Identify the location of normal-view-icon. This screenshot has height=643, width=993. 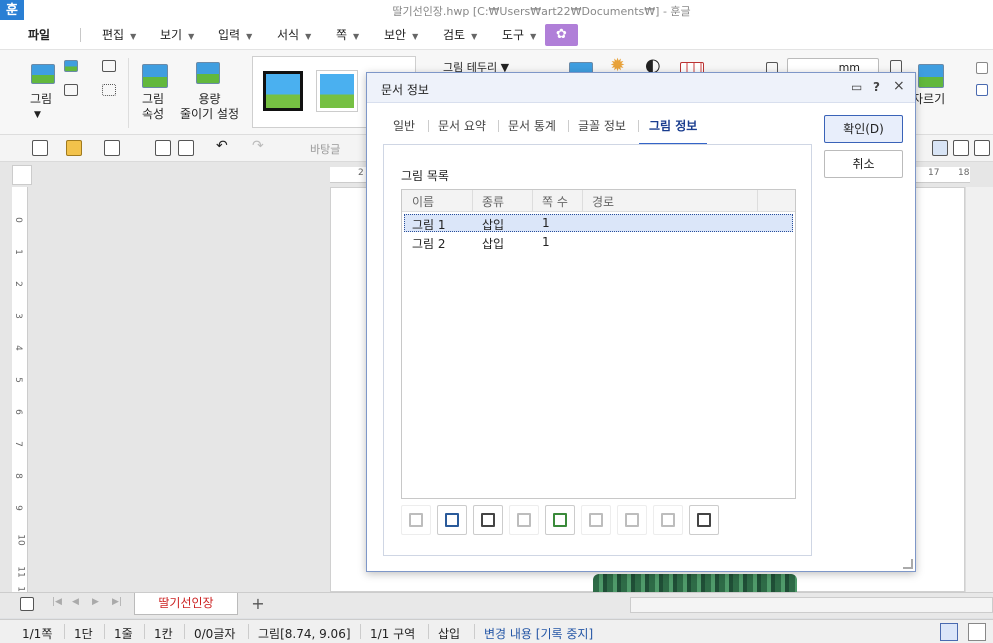
(949, 632).